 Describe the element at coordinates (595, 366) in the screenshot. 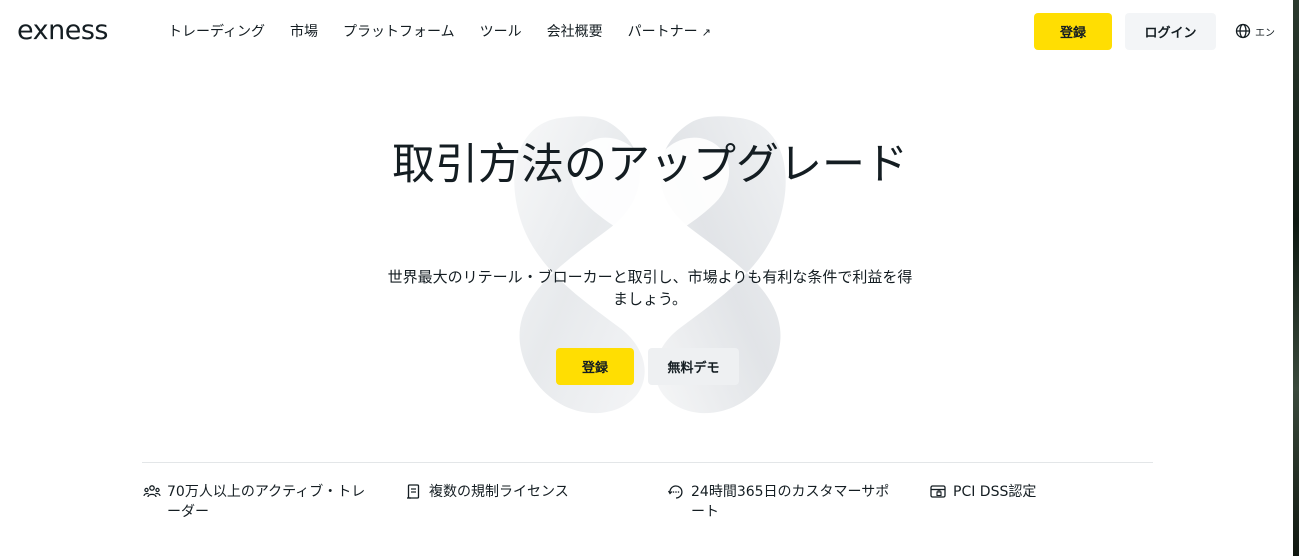

I see `hero-register-button: 登録` at that location.